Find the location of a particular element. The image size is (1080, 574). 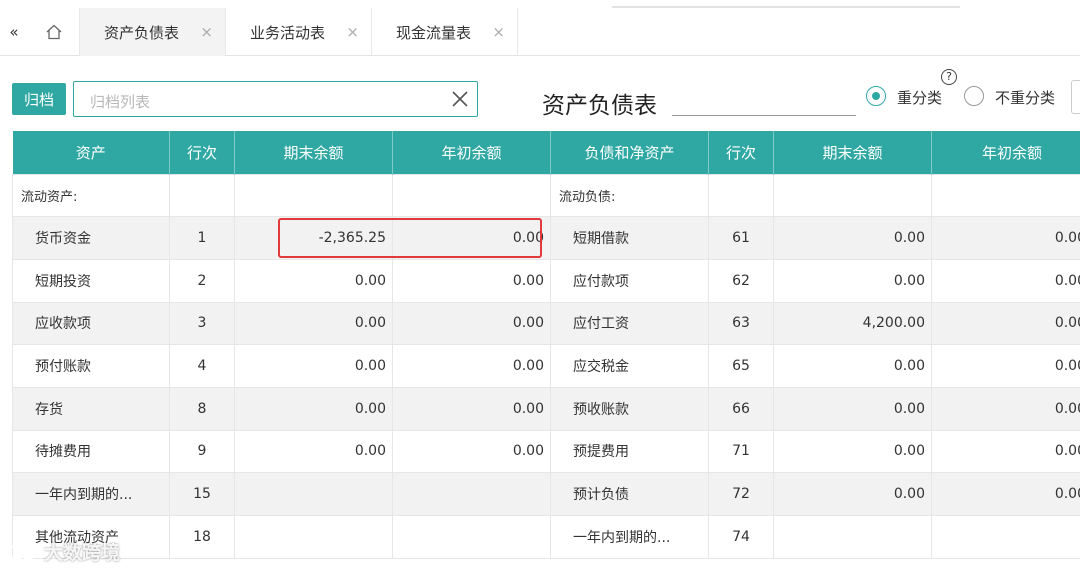

collapse-tabs-icon: « is located at coordinates (14, 32).